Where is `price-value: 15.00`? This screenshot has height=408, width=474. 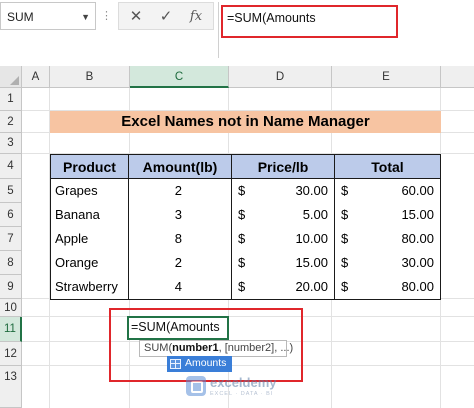
price-value: 15.00 is located at coordinates (311, 262).